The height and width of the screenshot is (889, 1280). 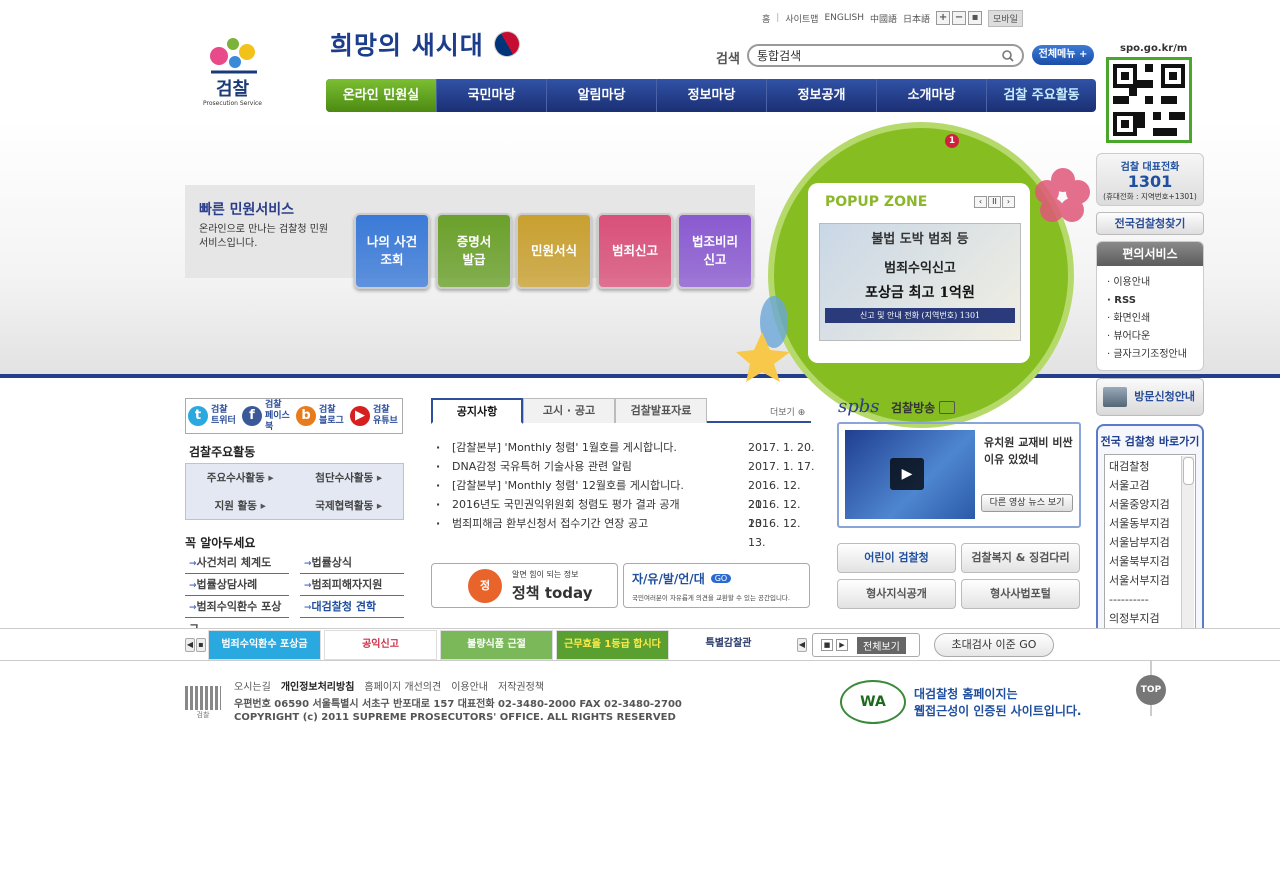 I want to click on strip-next-button: ◀, so click(x=802, y=645).